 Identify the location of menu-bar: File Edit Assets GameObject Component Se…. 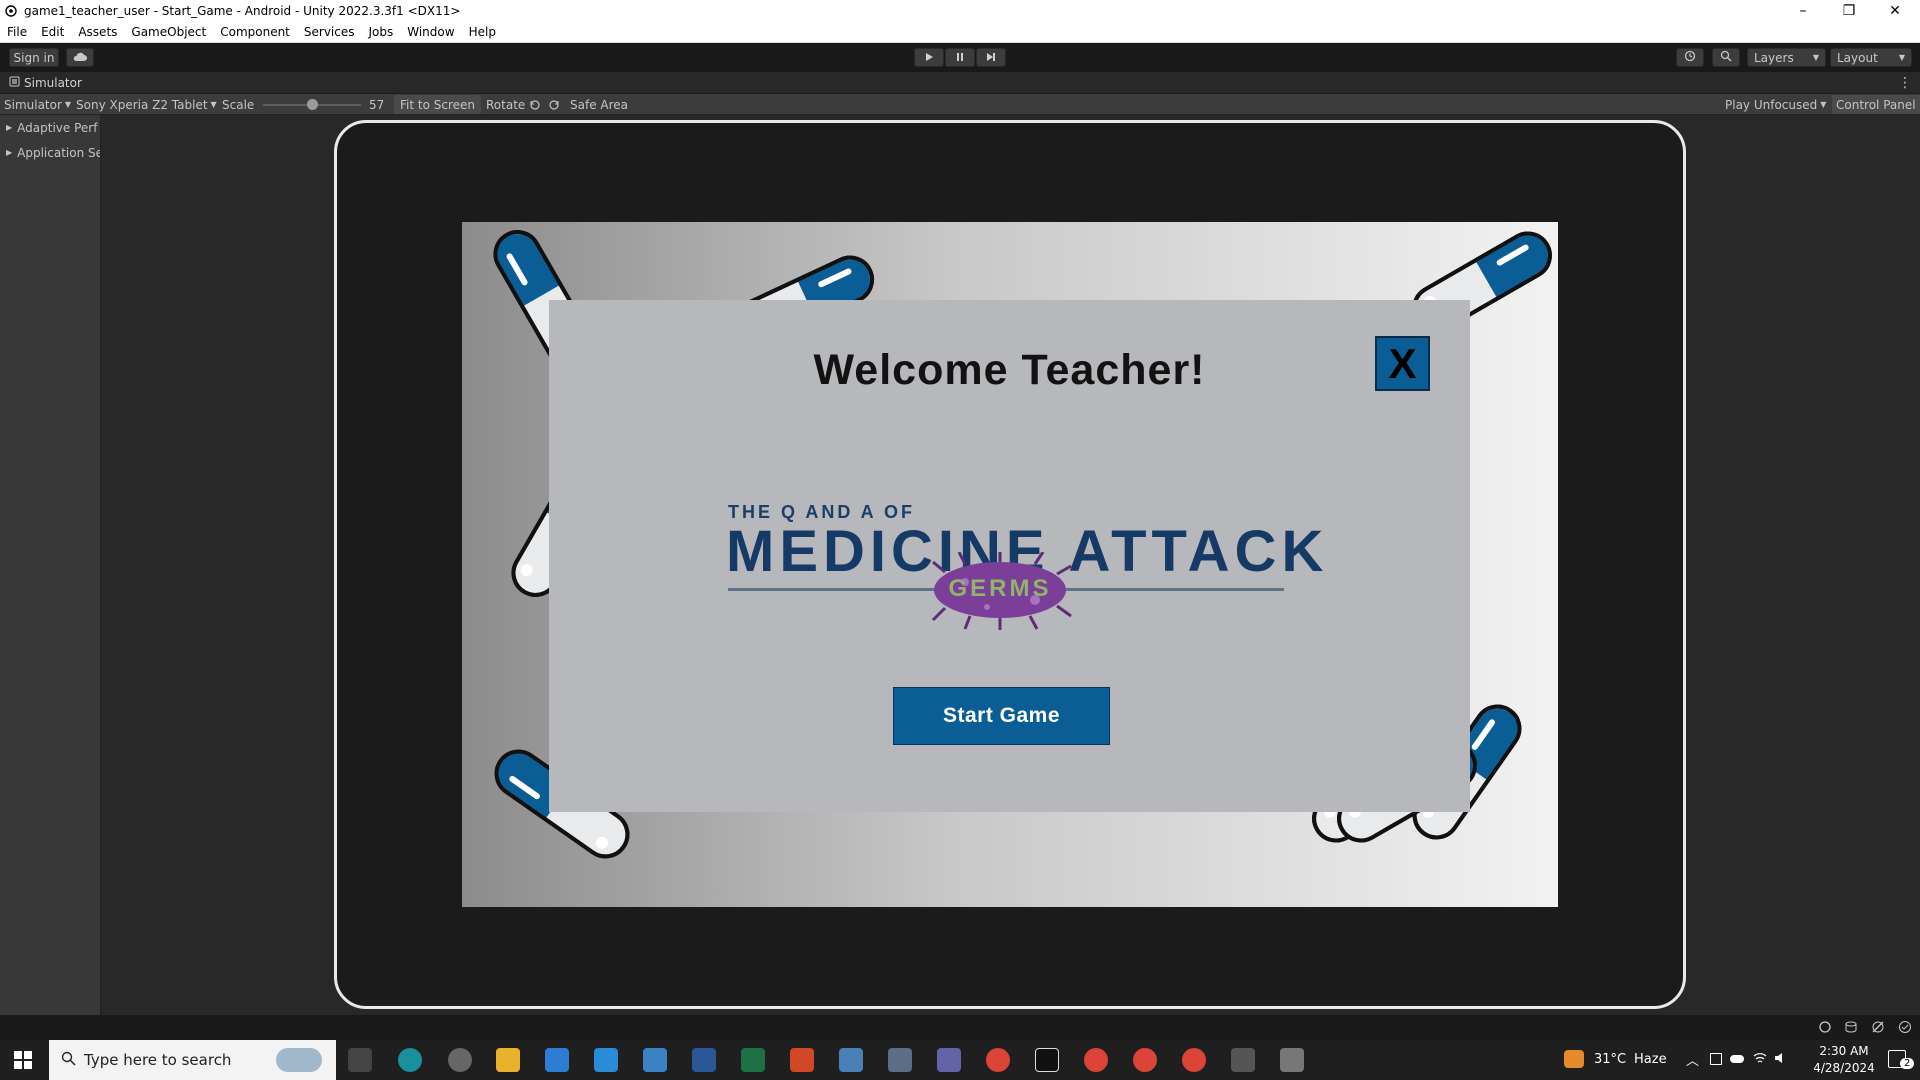
(960, 32).